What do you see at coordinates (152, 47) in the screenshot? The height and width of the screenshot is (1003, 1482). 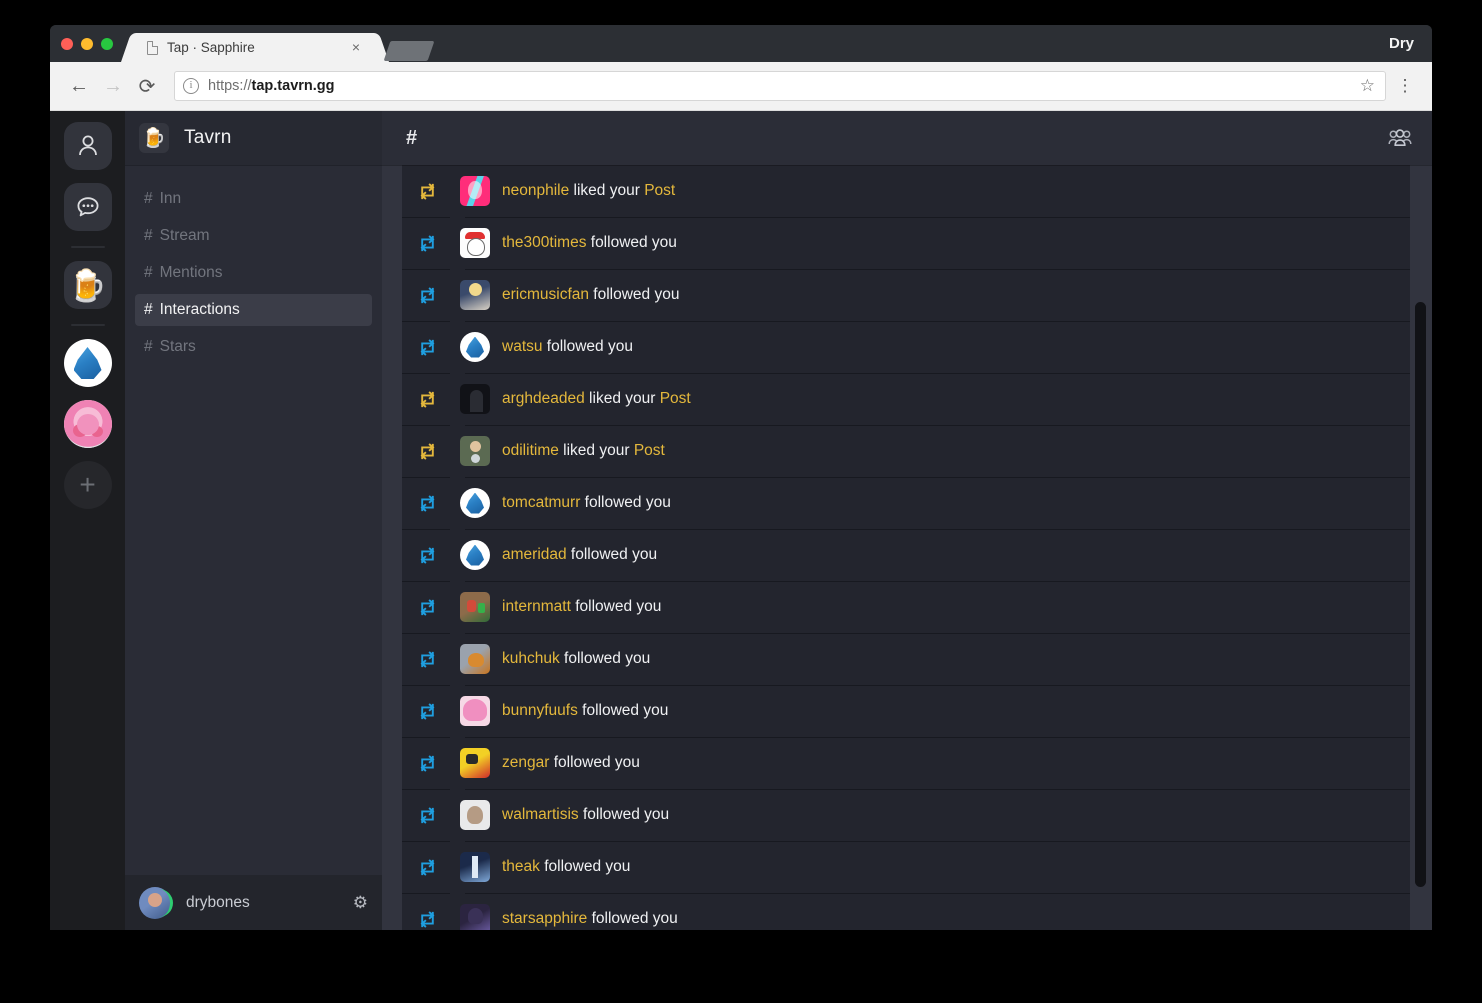 I see `document-icon` at bounding box center [152, 47].